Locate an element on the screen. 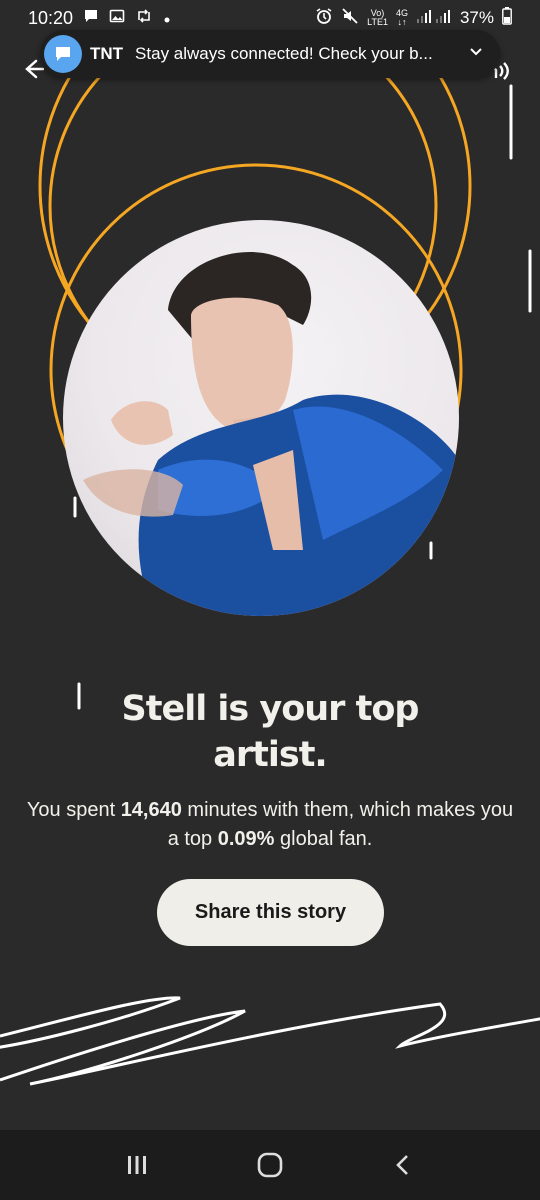  percent-value: 0.09% is located at coordinates (246, 839).